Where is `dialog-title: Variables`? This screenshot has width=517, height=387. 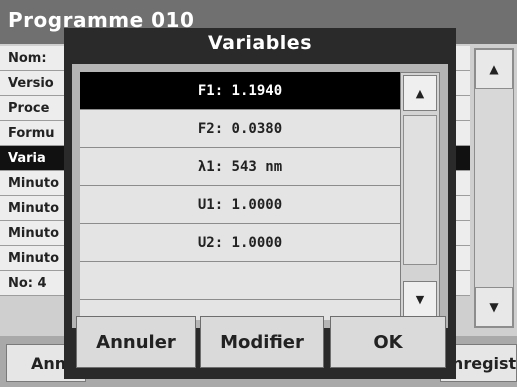
dialog-title: Variables is located at coordinates (260, 43).